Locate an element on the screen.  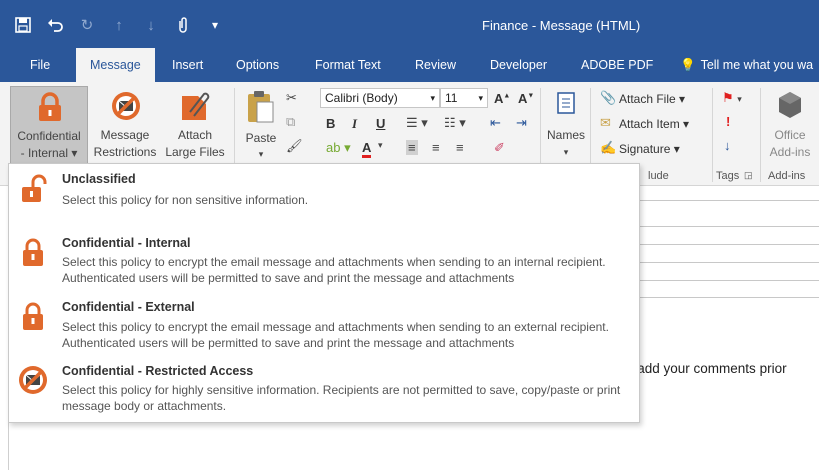
address-book-icon is located at coordinates (566, 105).